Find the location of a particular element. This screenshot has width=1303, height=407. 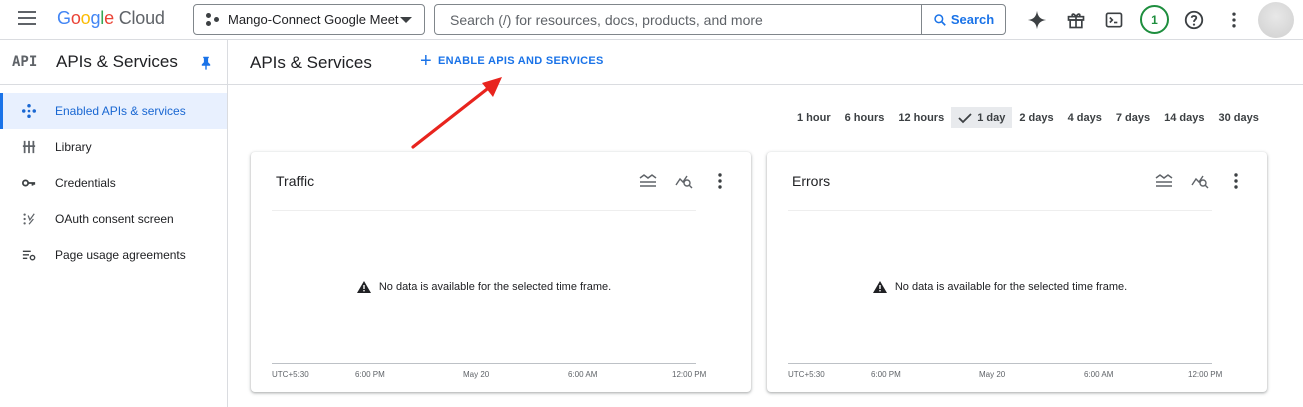

card-title: Errors is located at coordinates (811, 181).